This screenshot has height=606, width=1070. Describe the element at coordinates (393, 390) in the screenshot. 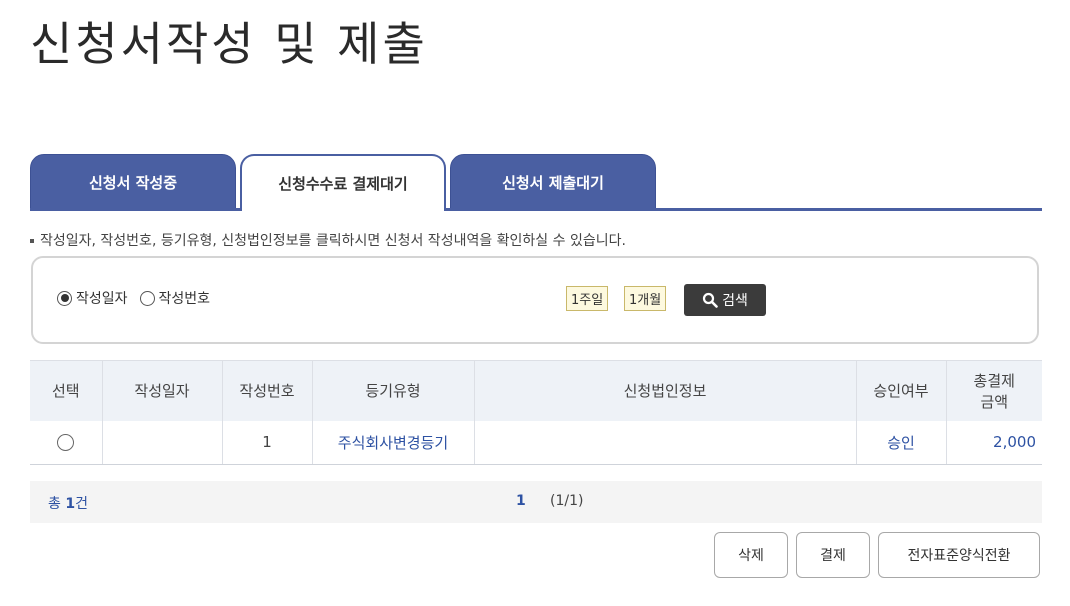

I see `header-type: 등기유형` at that location.